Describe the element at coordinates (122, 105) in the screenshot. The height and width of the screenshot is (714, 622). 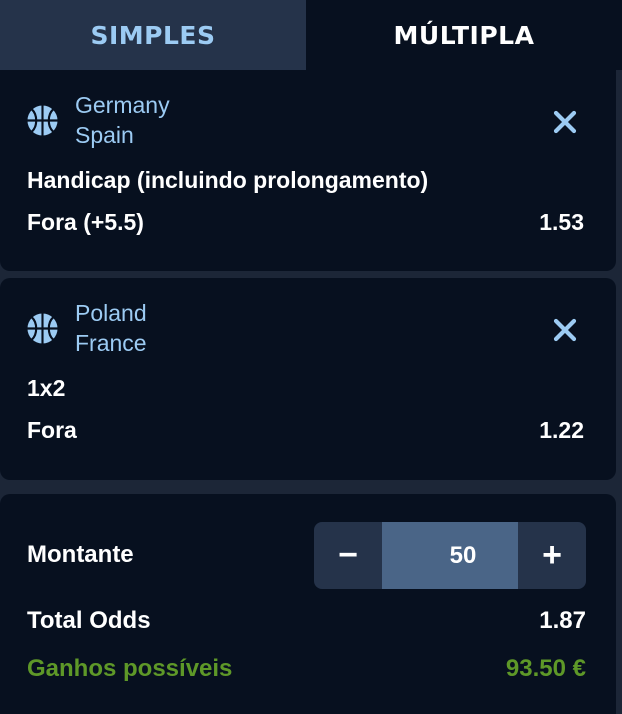
I see `home-team: Germany` at that location.